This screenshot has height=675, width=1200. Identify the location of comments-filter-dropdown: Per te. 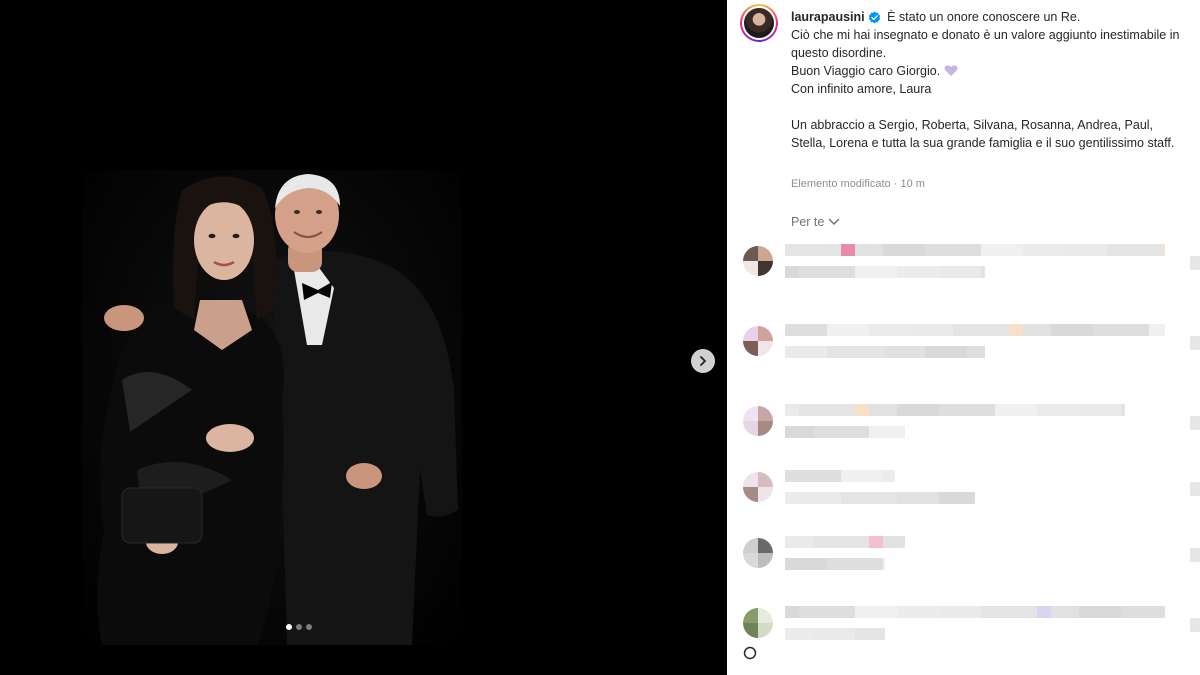
(815, 222).